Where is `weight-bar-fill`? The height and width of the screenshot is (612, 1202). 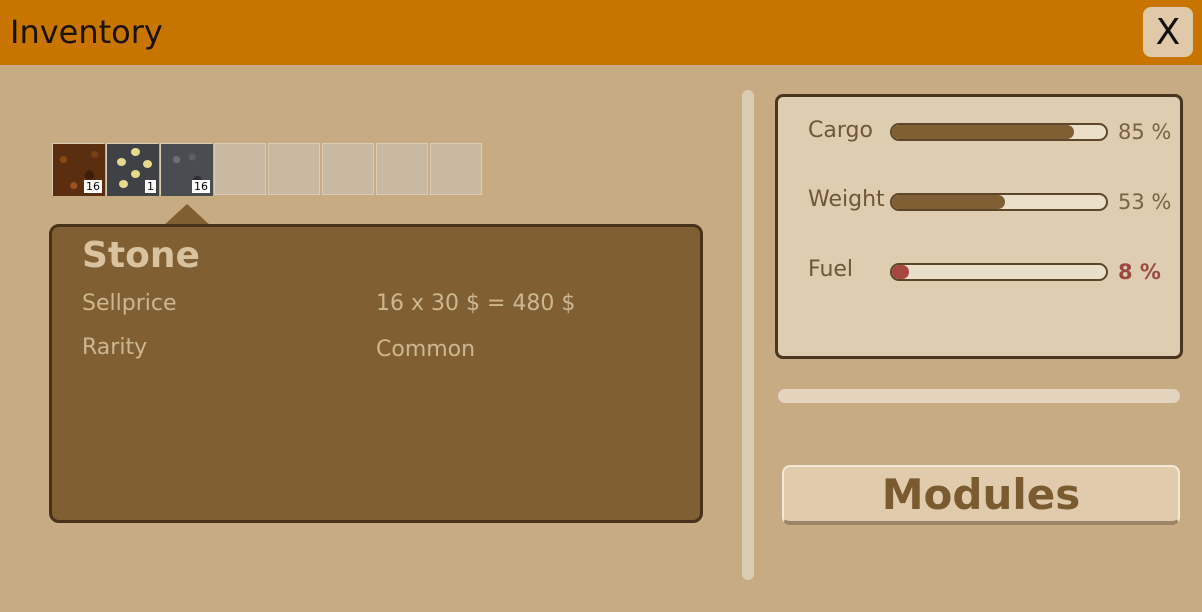 weight-bar-fill is located at coordinates (949, 202).